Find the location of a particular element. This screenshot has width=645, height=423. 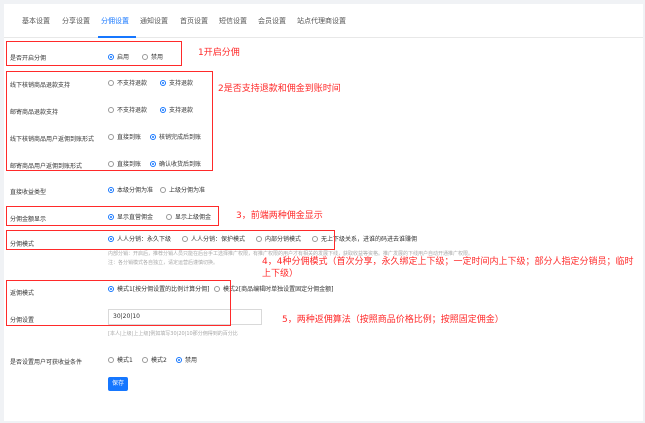

income-type-label: 直接收益类型 is located at coordinates (28, 192).